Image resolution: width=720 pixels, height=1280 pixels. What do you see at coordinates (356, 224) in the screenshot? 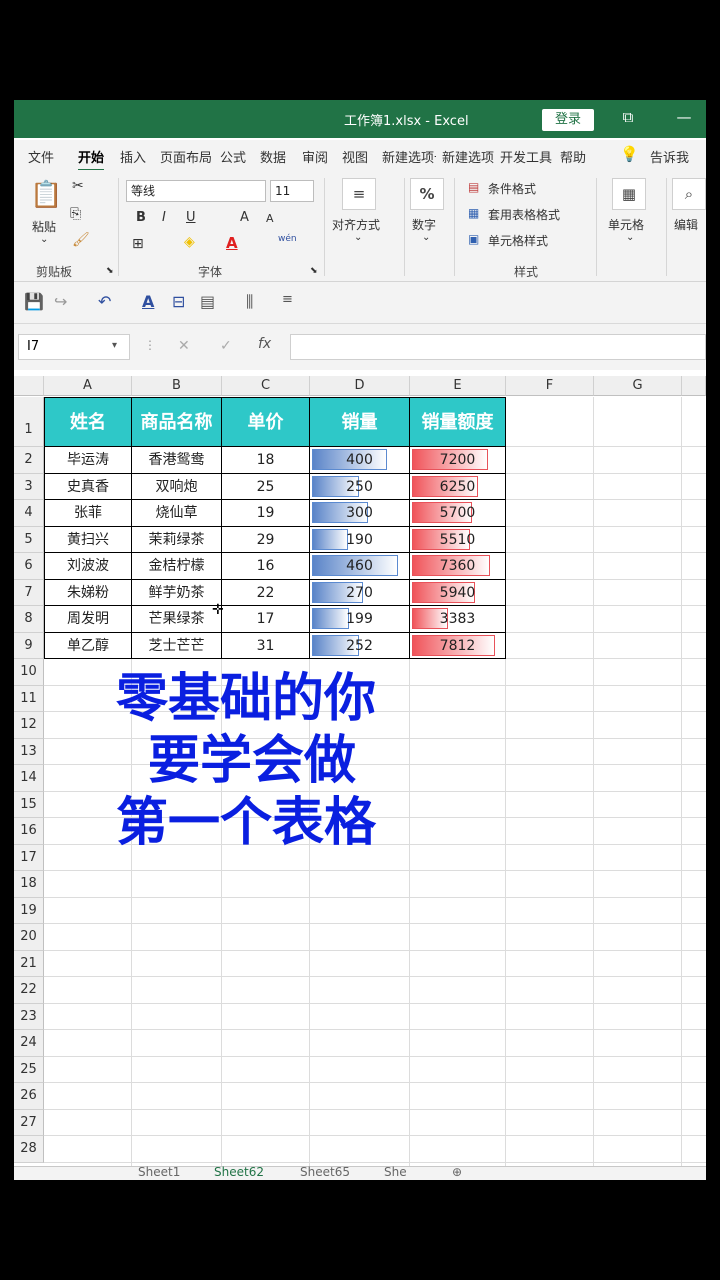
I see `align-group-label: 对齐方式` at bounding box center [356, 224].